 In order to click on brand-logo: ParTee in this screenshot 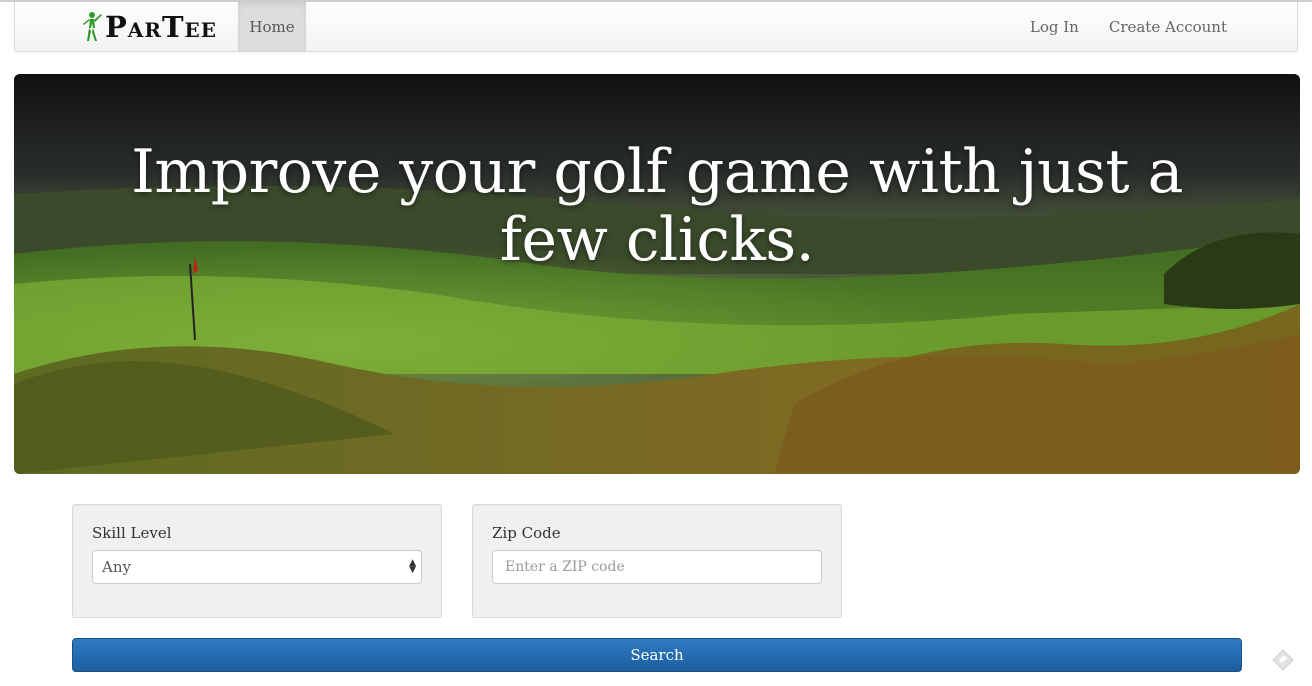, I will do `click(149, 27)`.